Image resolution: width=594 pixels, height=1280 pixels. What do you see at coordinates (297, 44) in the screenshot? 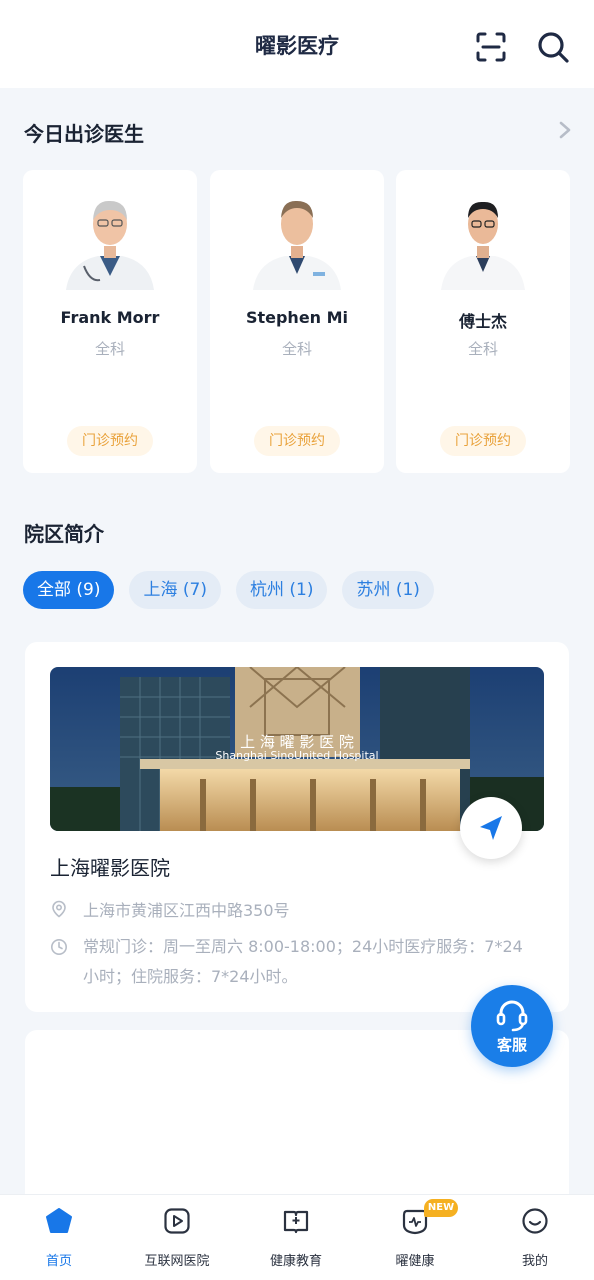
I see `top-bar: 曜影医疗` at bounding box center [297, 44].